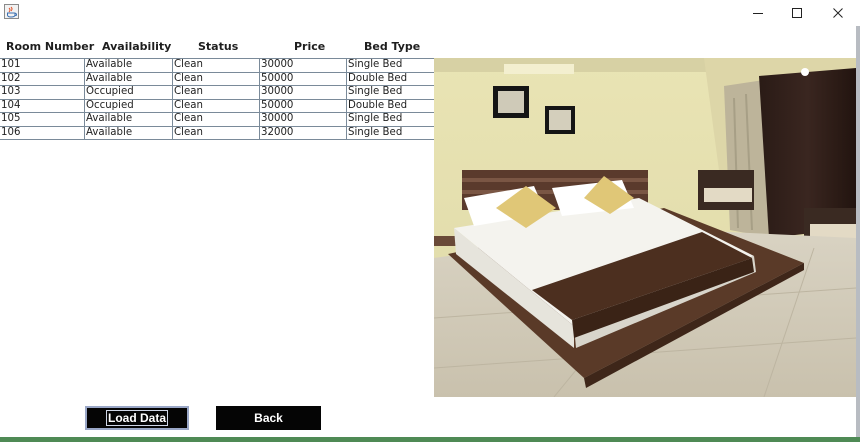 This screenshot has width=860, height=442. I want to click on close-icon, so click(838, 13).